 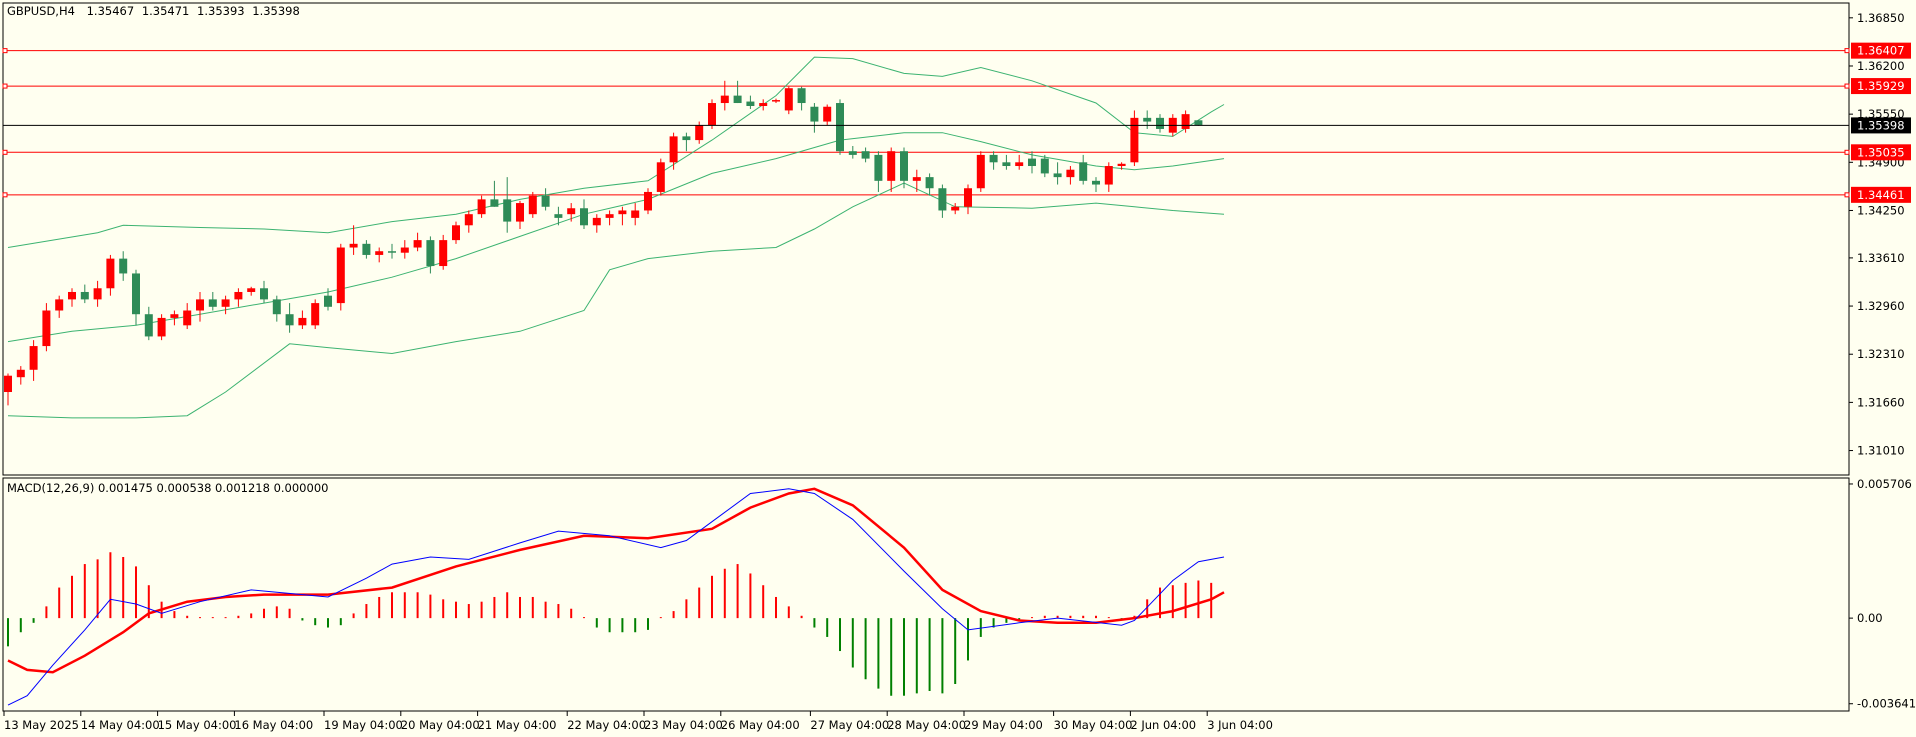 I want to click on time-tick-label: 13 May 2025, so click(x=41, y=725).